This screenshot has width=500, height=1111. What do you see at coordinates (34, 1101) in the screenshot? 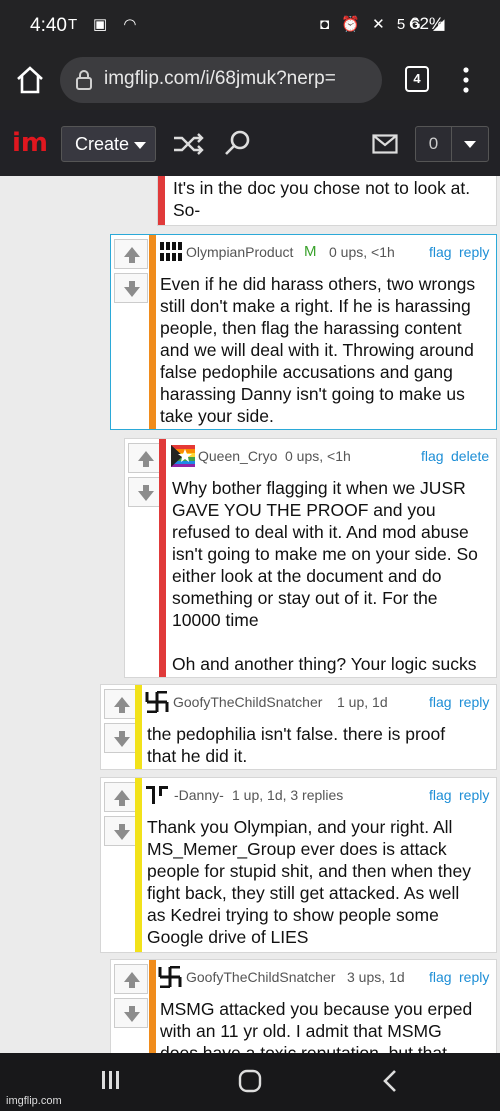
I see `watermark: imgflip.com` at bounding box center [34, 1101].